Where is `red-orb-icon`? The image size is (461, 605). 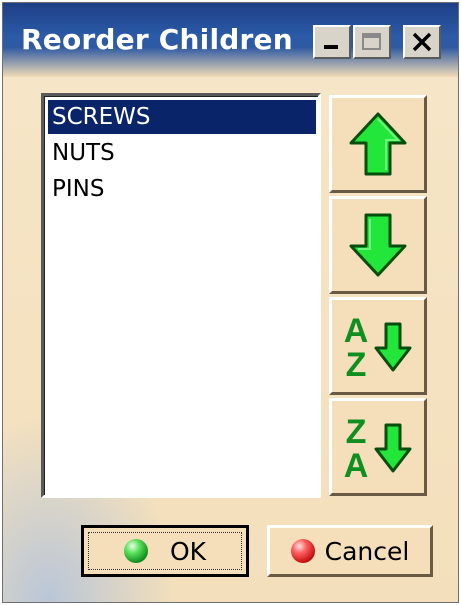
red-orb-icon is located at coordinates (302, 551).